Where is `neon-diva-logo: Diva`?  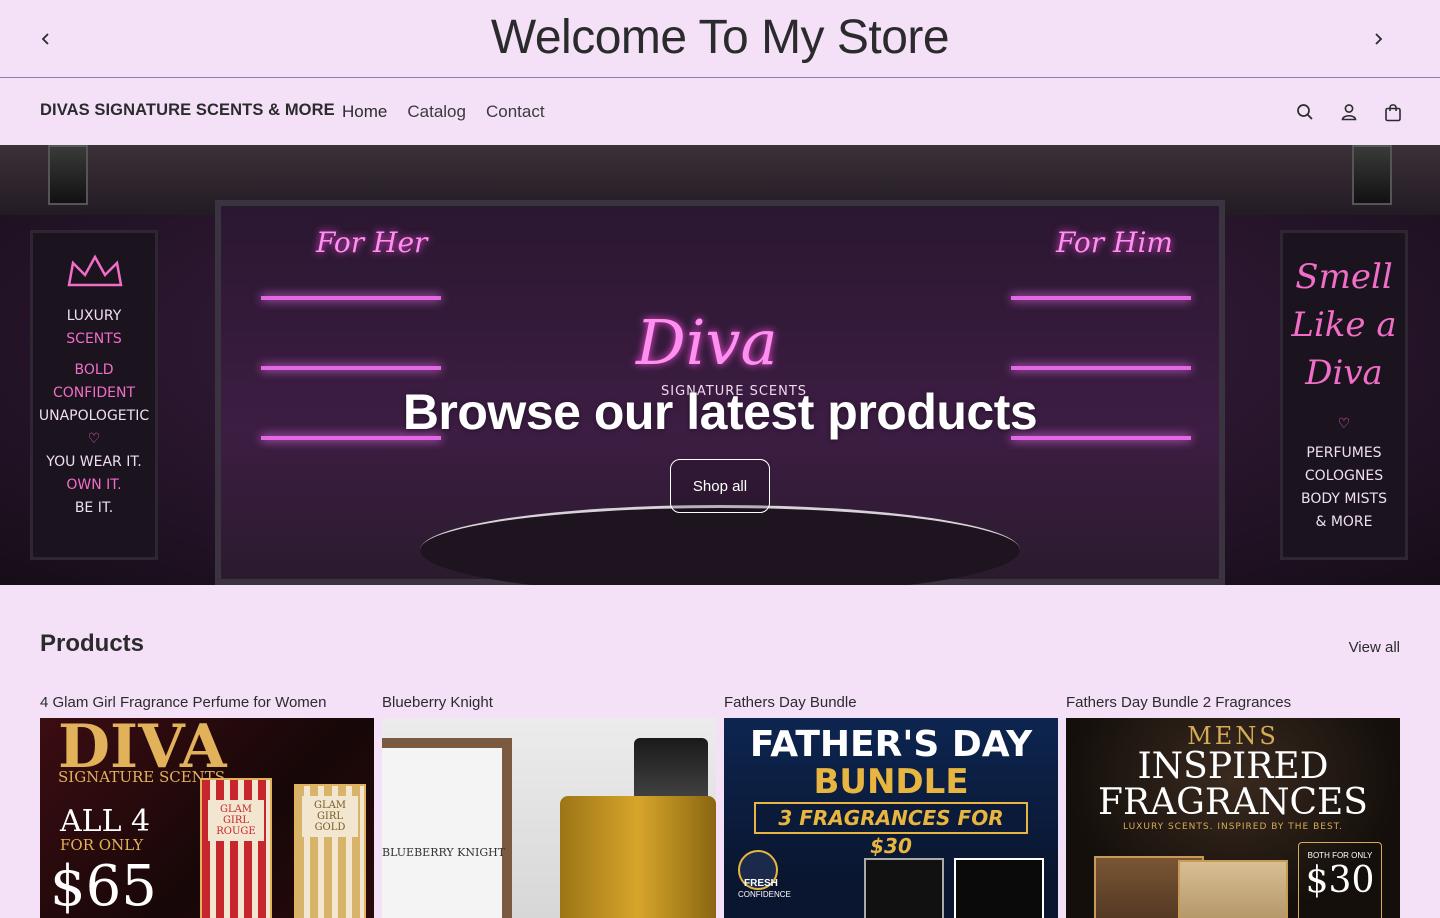
neon-diva-logo: Diva is located at coordinates (707, 342).